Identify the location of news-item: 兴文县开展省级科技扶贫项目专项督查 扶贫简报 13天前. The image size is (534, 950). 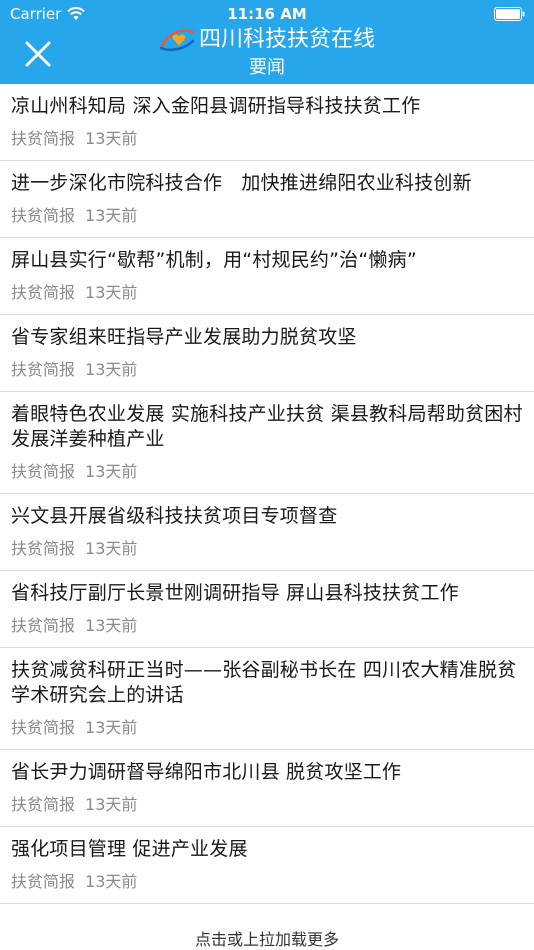
(267, 532).